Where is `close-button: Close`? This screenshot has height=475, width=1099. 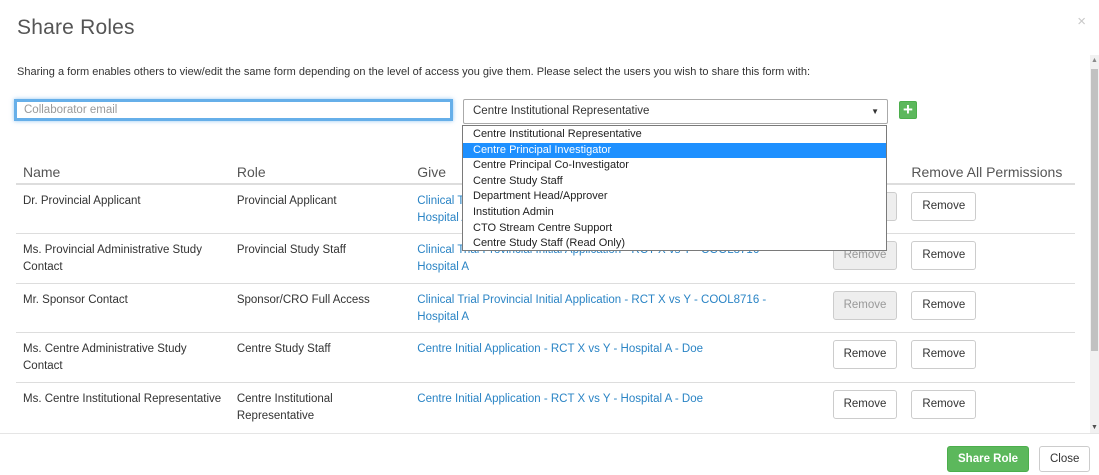
close-button: Close is located at coordinates (1065, 459).